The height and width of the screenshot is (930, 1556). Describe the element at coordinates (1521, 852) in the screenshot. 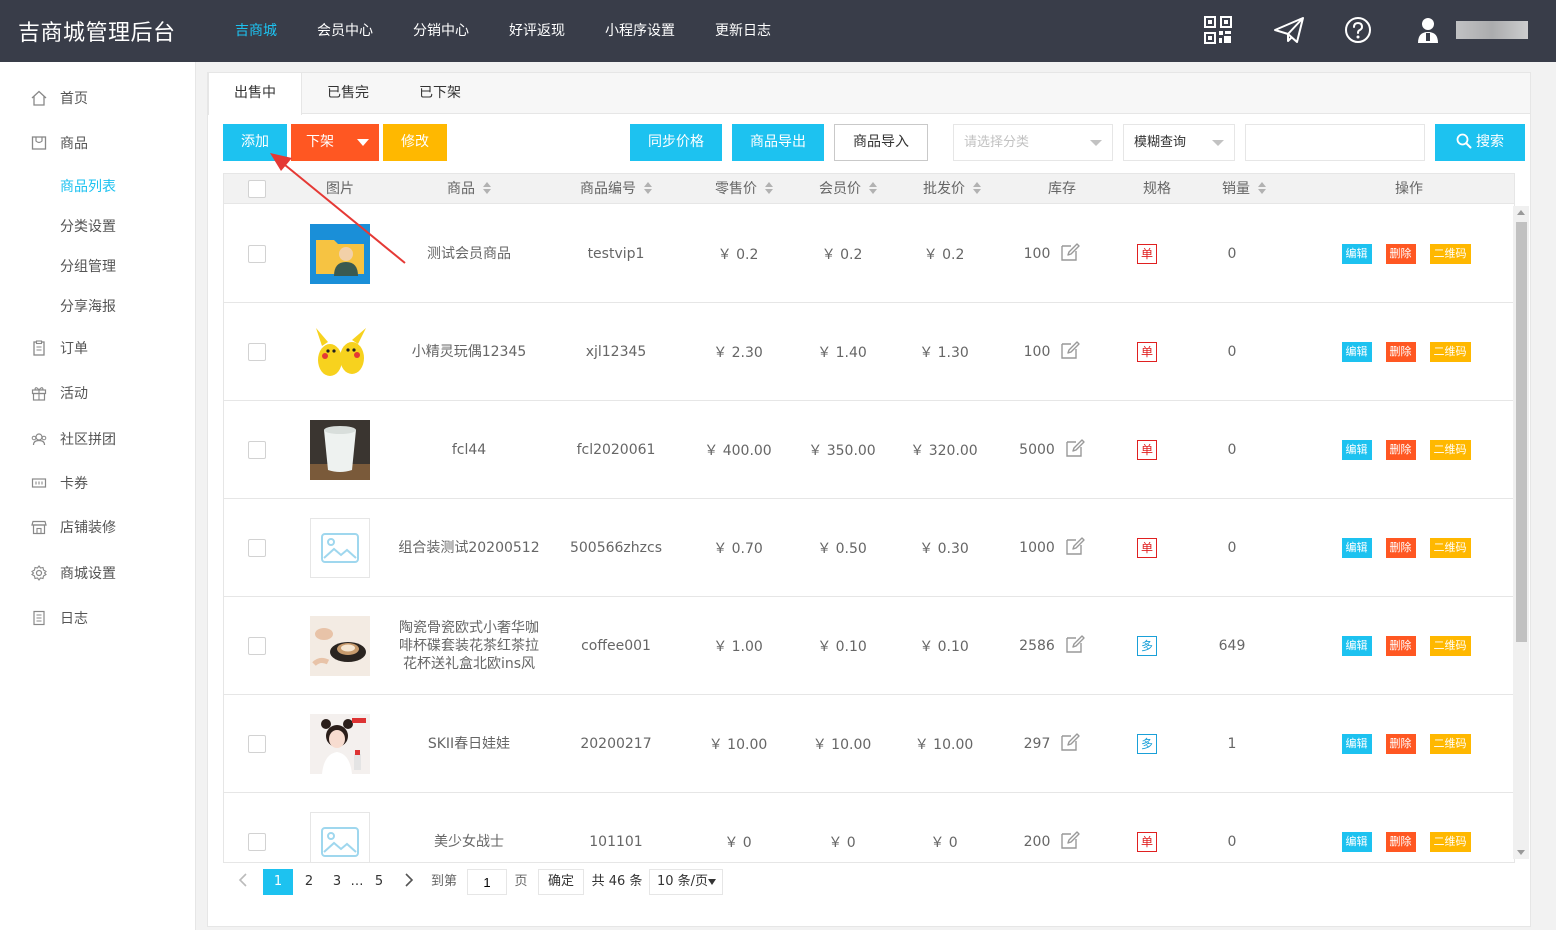

I see `scroll-down-icon` at that location.